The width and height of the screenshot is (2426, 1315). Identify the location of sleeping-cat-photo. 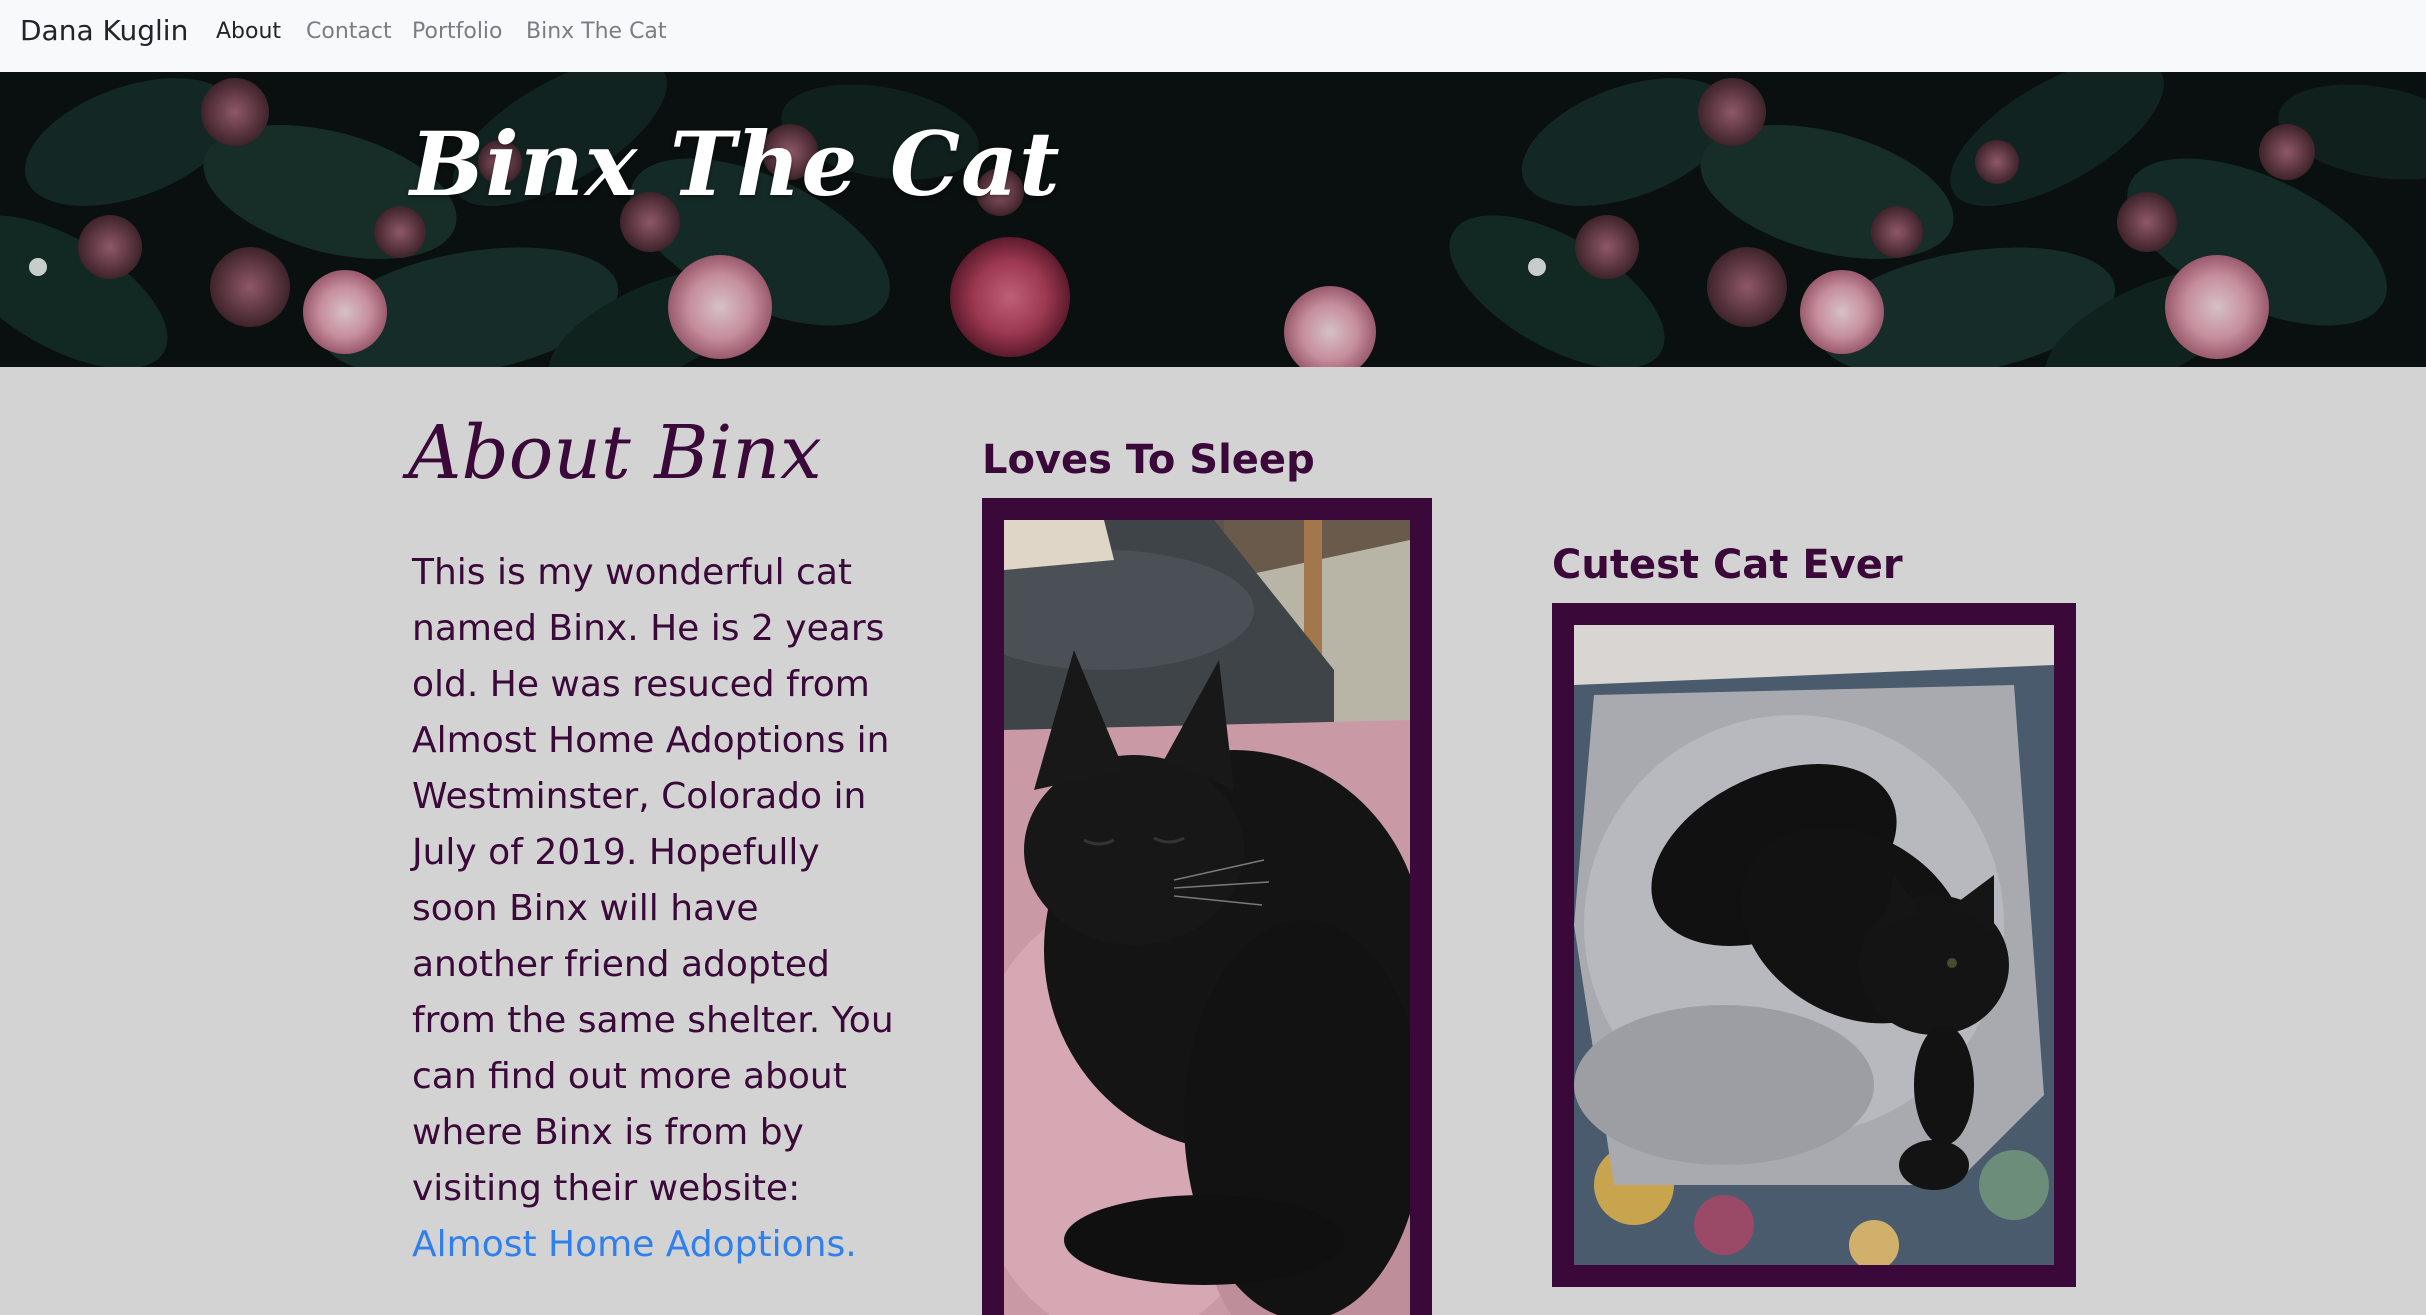
(1207, 917).